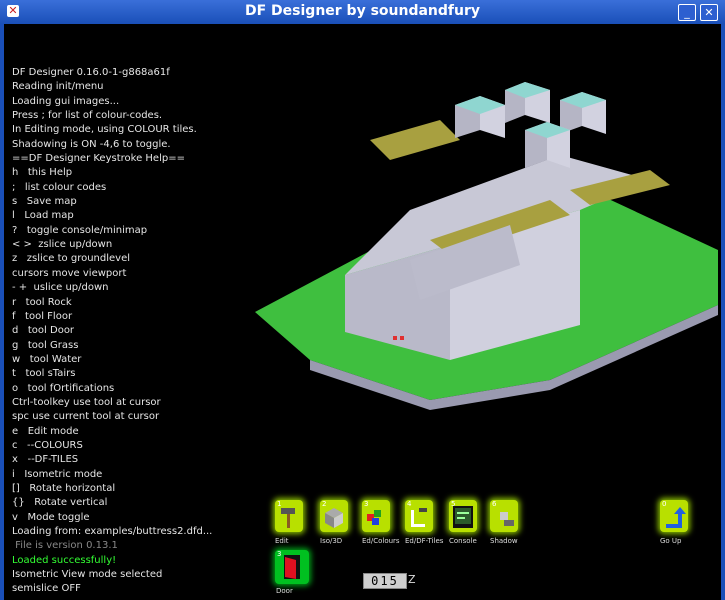 The image size is (725, 600). What do you see at coordinates (91, 144) in the screenshot?
I see `console-line: Shadowing is ON -4,6 to toggle.` at bounding box center [91, 144].